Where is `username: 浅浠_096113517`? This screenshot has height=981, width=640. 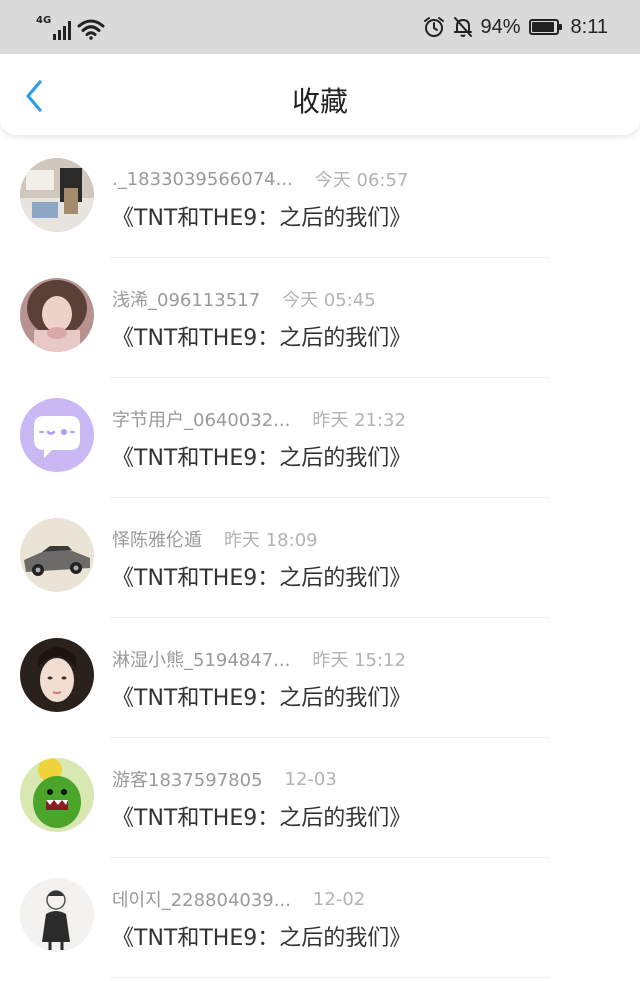 username: 浅浠_096113517 is located at coordinates (186, 299).